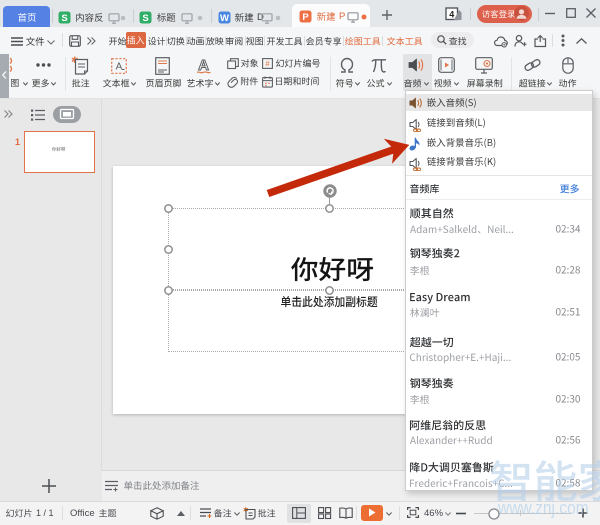 This screenshot has width=600, height=525. What do you see at coordinates (305, 16) in the screenshot?
I see `svg-text: P` at bounding box center [305, 16].